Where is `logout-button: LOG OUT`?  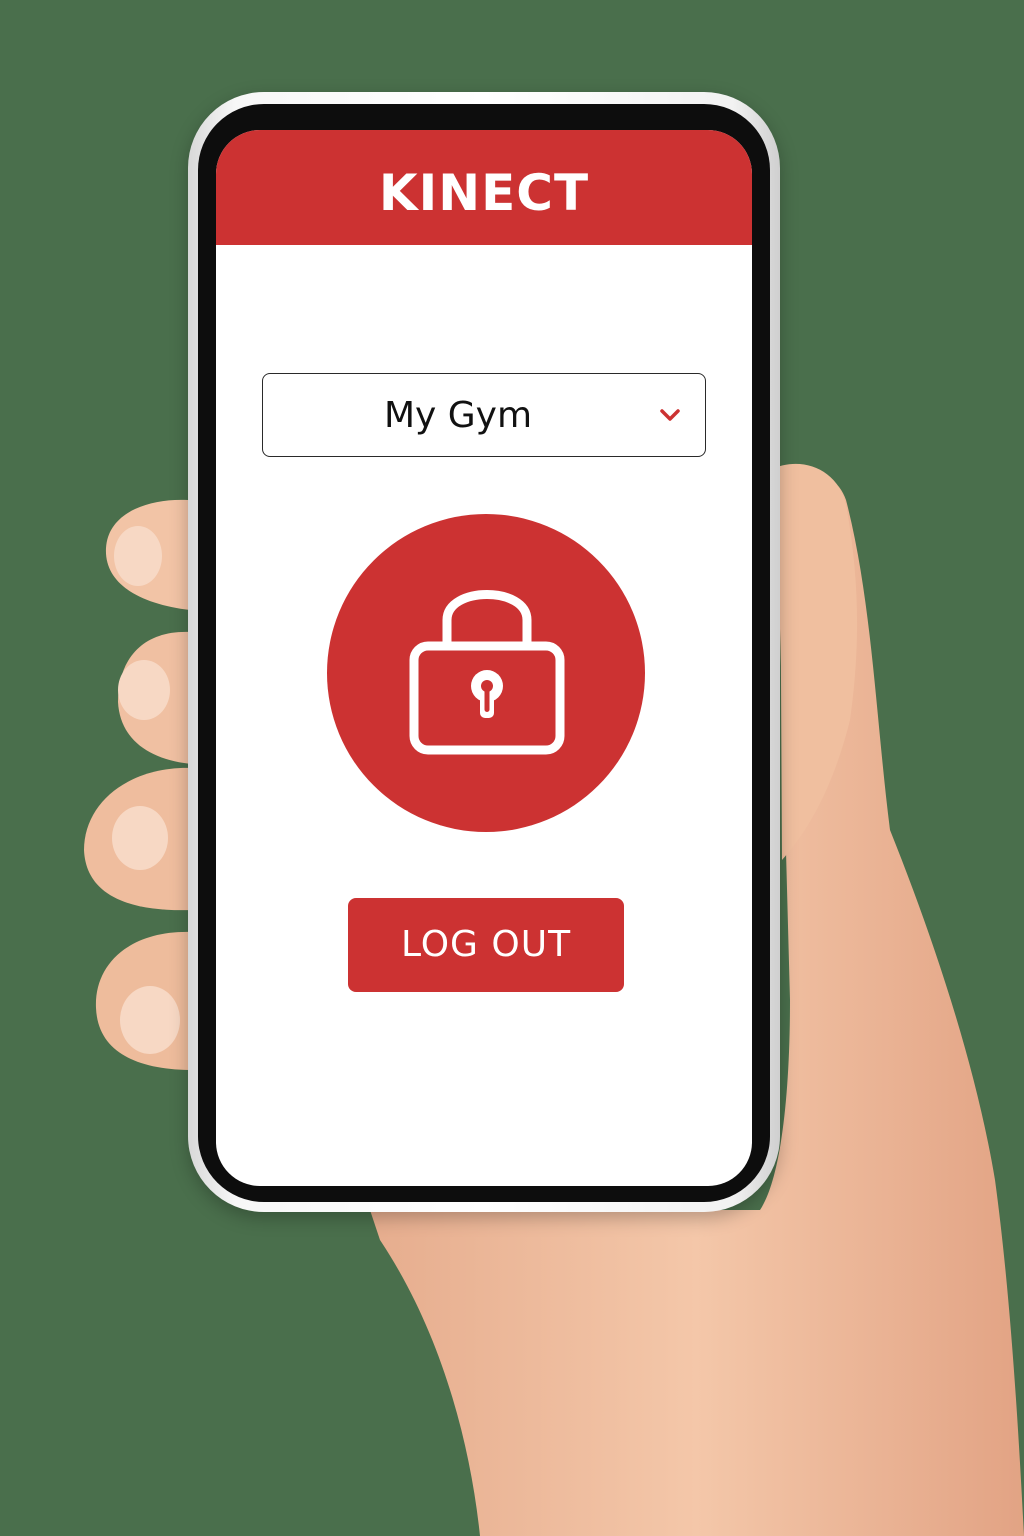 logout-button: LOG OUT is located at coordinates (486, 945).